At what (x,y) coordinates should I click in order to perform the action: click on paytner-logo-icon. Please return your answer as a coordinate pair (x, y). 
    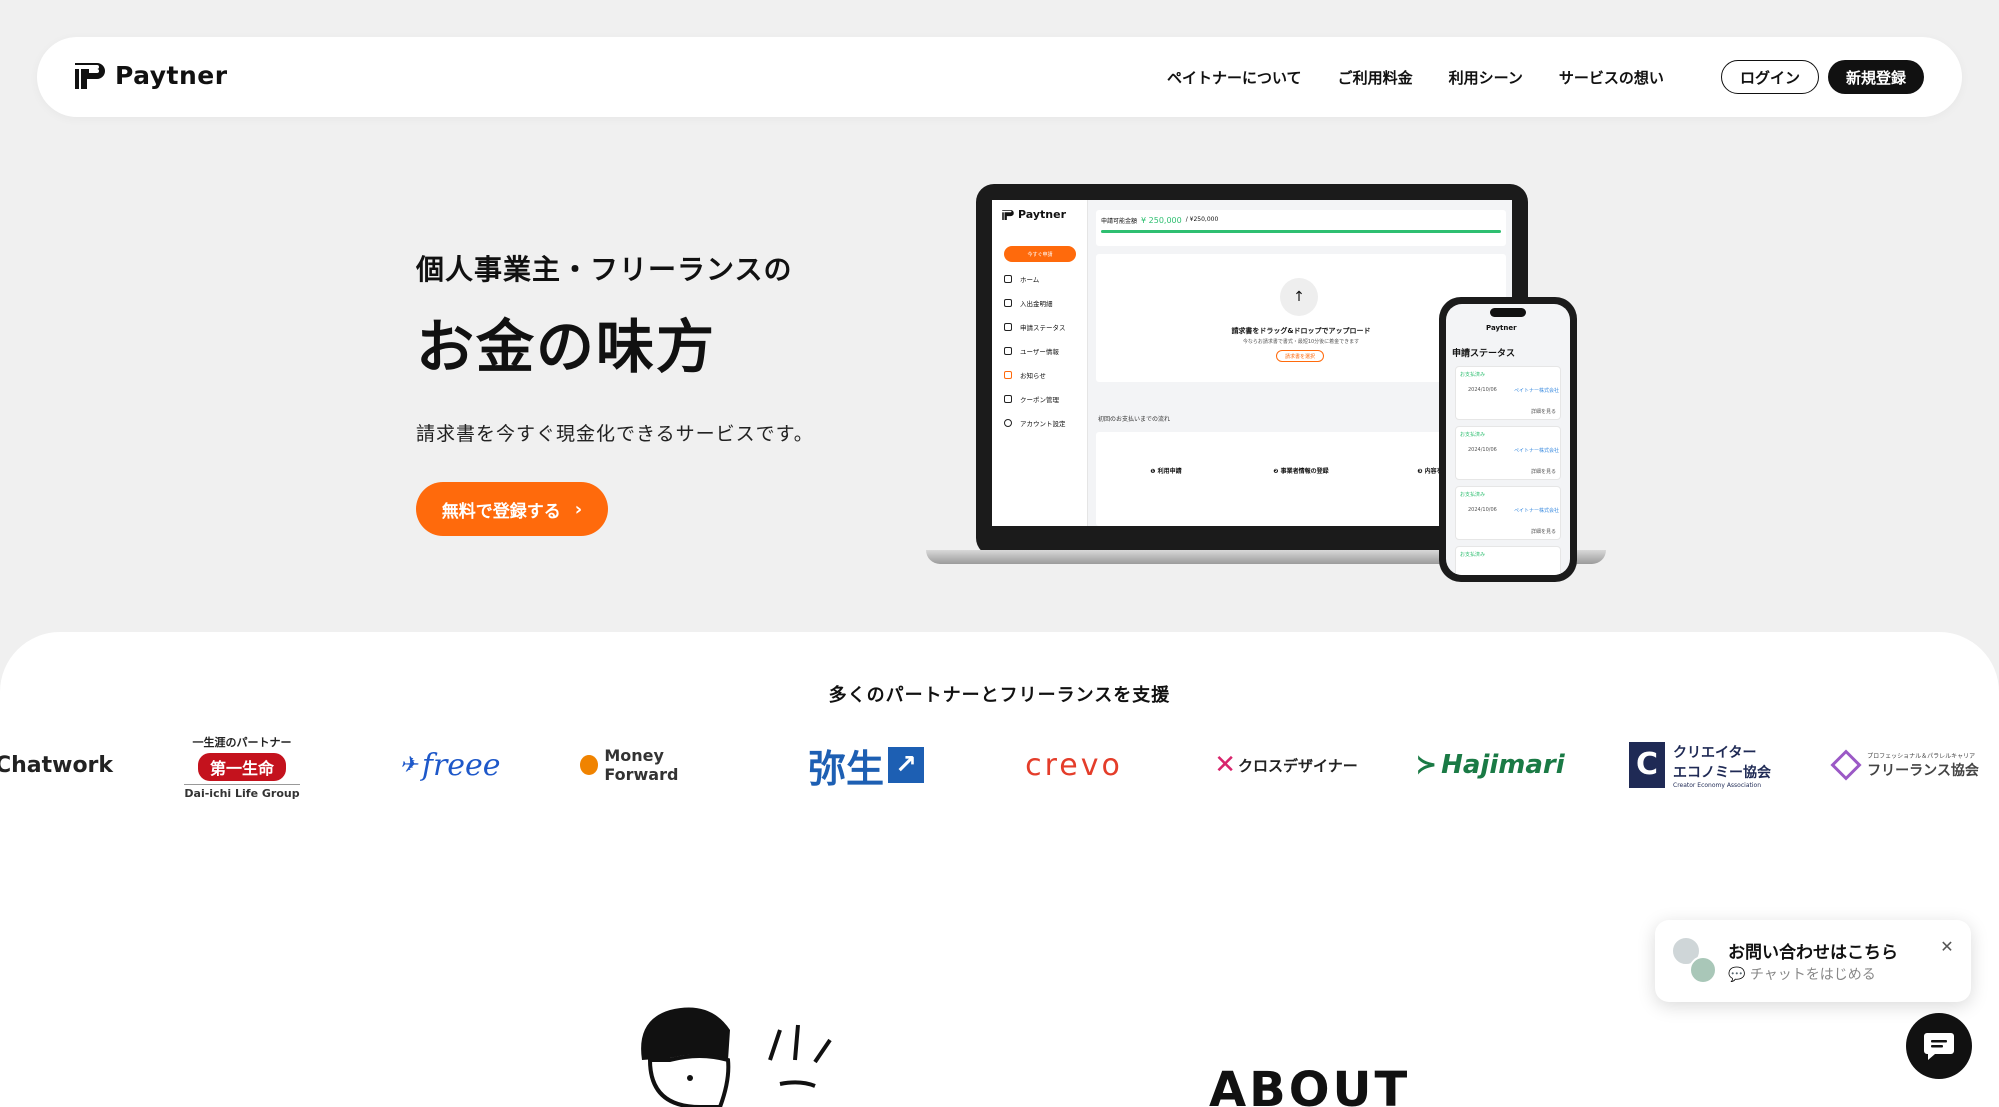
    Looking at the image, I should click on (90, 75).